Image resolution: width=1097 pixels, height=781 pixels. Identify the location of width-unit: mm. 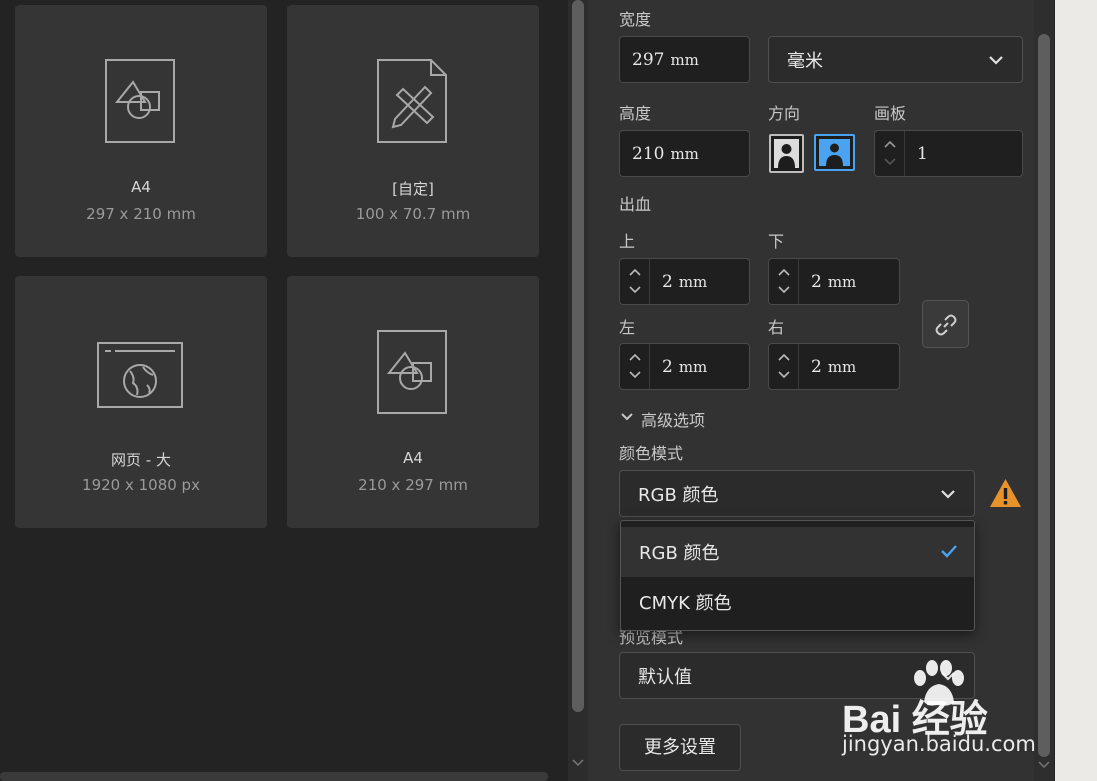
(684, 59).